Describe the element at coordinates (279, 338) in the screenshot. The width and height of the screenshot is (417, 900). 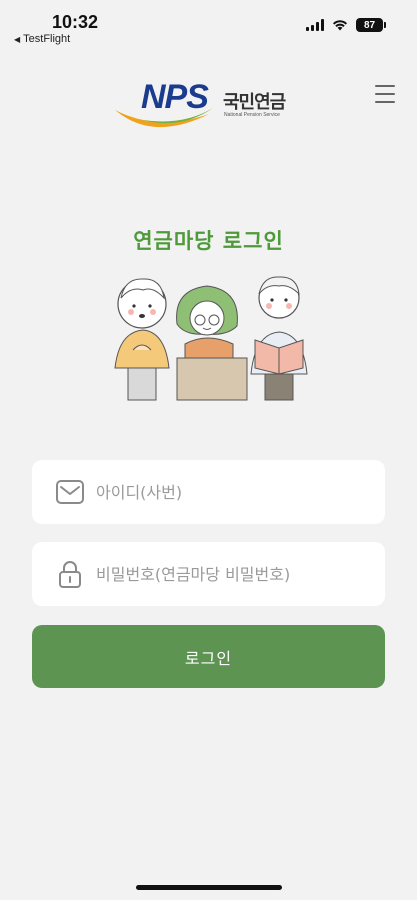
I see `man-figure` at that location.